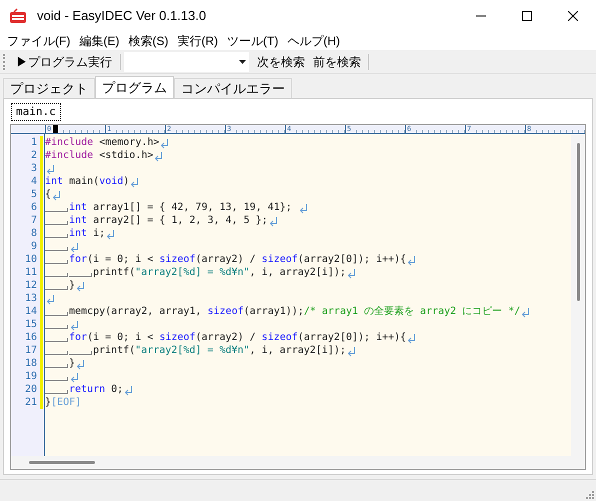 The width and height of the screenshot is (596, 501). I want to click on resize-grip-icon, so click(589, 494).